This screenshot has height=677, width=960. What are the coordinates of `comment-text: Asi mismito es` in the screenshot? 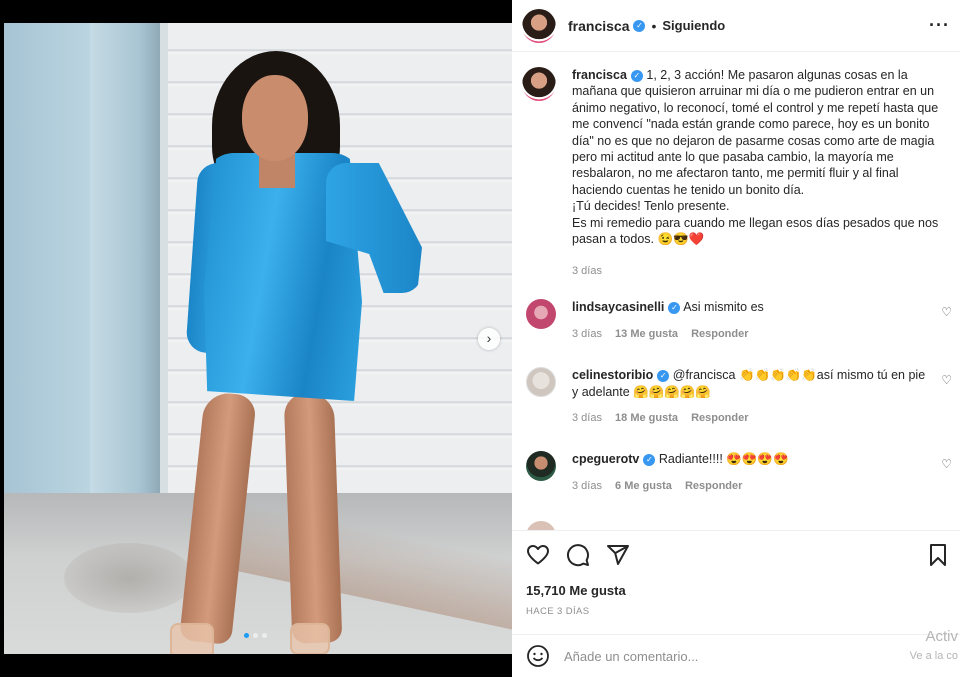 It's located at (723, 307).